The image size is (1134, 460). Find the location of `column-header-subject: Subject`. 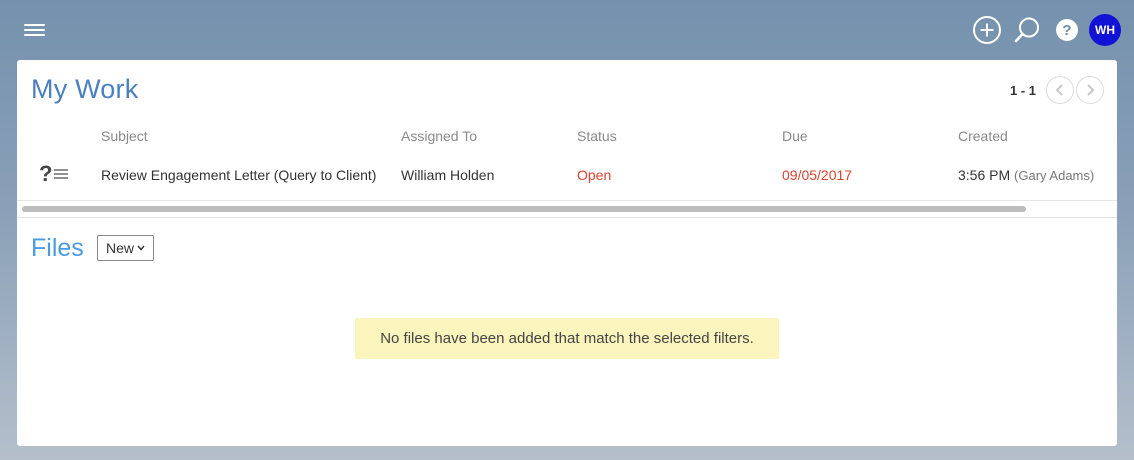

column-header-subject: Subject is located at coordinates (124, 136).